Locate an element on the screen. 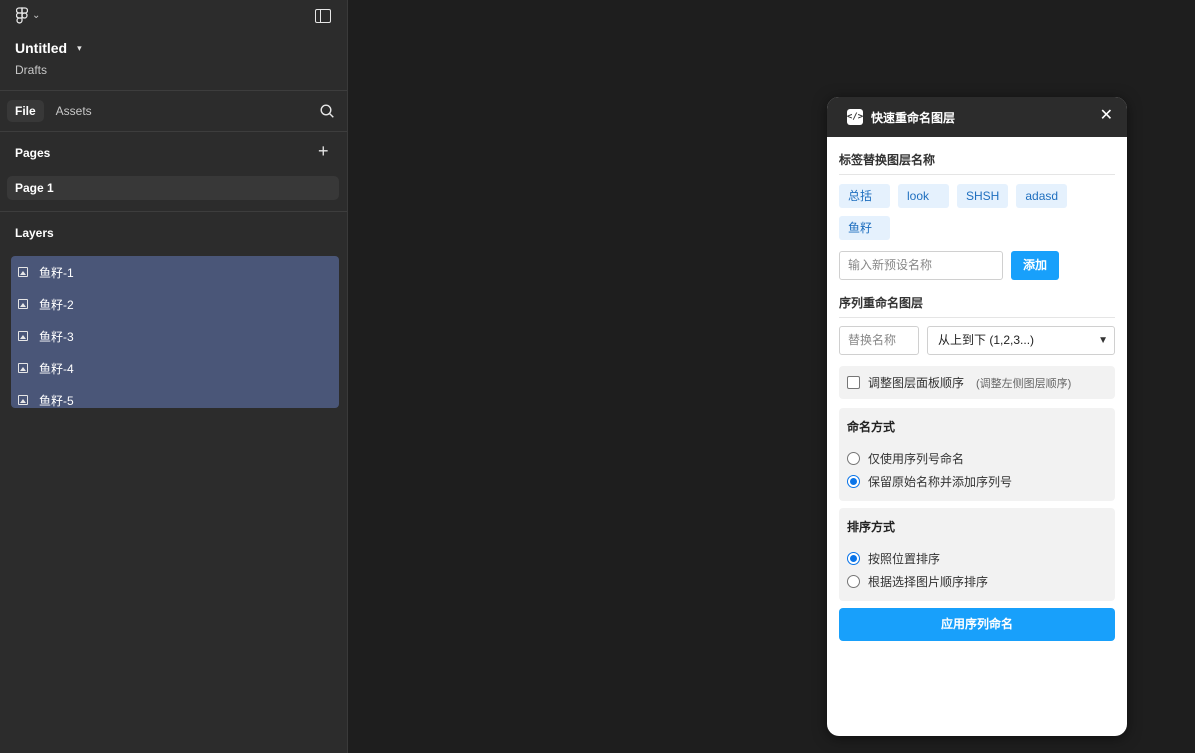 Image resolution: width=1195 pixels, height=753 pixels. sidebar-tabs: File Assets is located at coordinates (53, 111).